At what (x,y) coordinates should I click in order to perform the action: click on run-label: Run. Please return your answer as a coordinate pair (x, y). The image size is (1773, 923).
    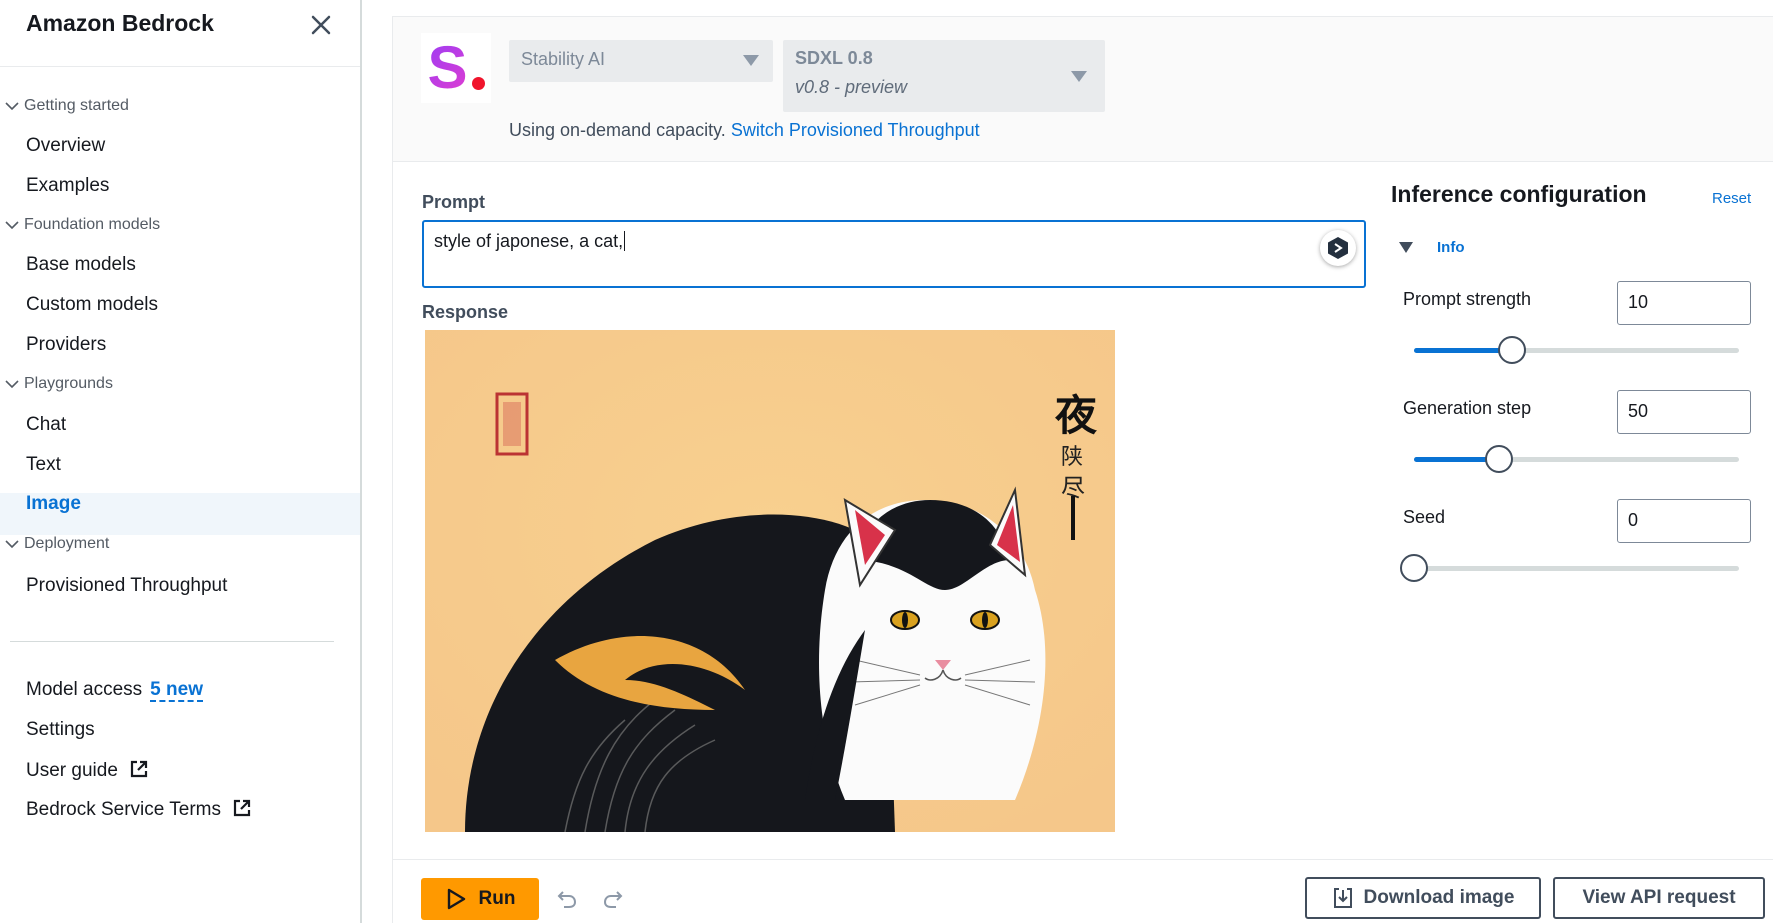
    Looking at the image, I should click on (497, 898).